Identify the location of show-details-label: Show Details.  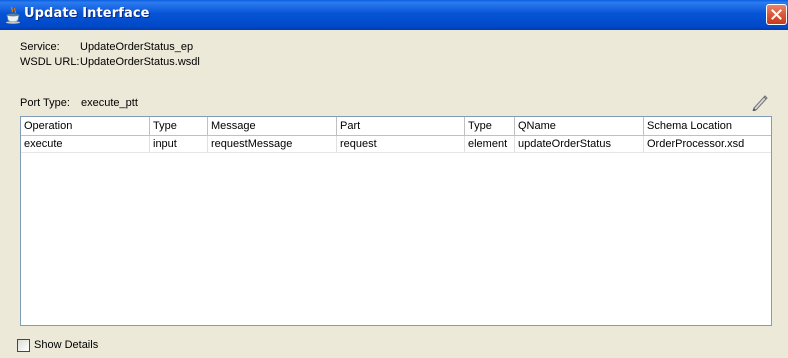
(66, 345).